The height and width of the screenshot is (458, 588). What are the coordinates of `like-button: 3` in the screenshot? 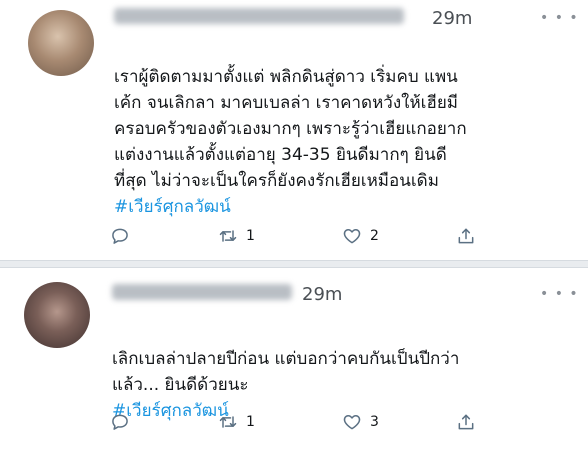 It's located at (360, 422).